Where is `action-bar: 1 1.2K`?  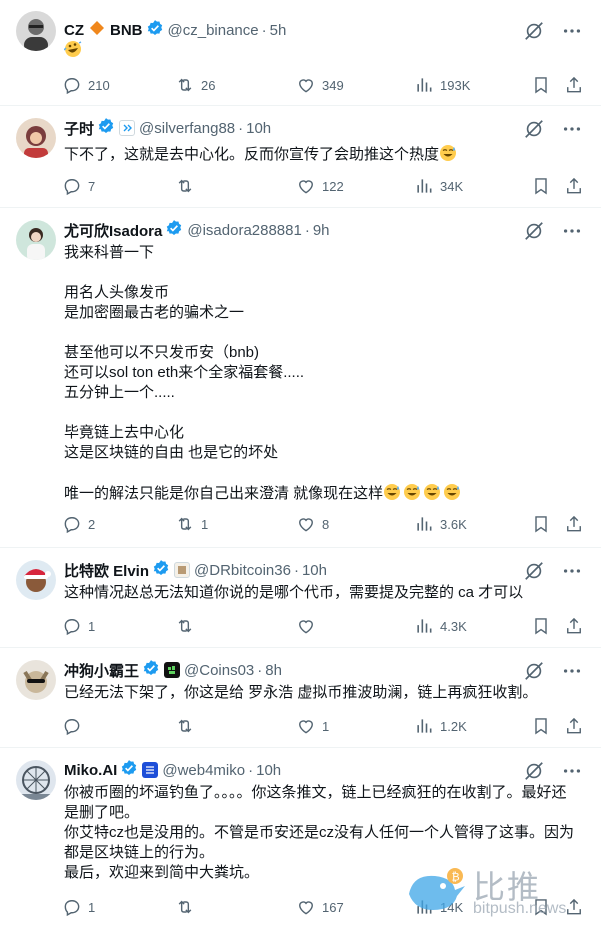 action-bar: 1 1.2K is located at coordinates (320, 726).